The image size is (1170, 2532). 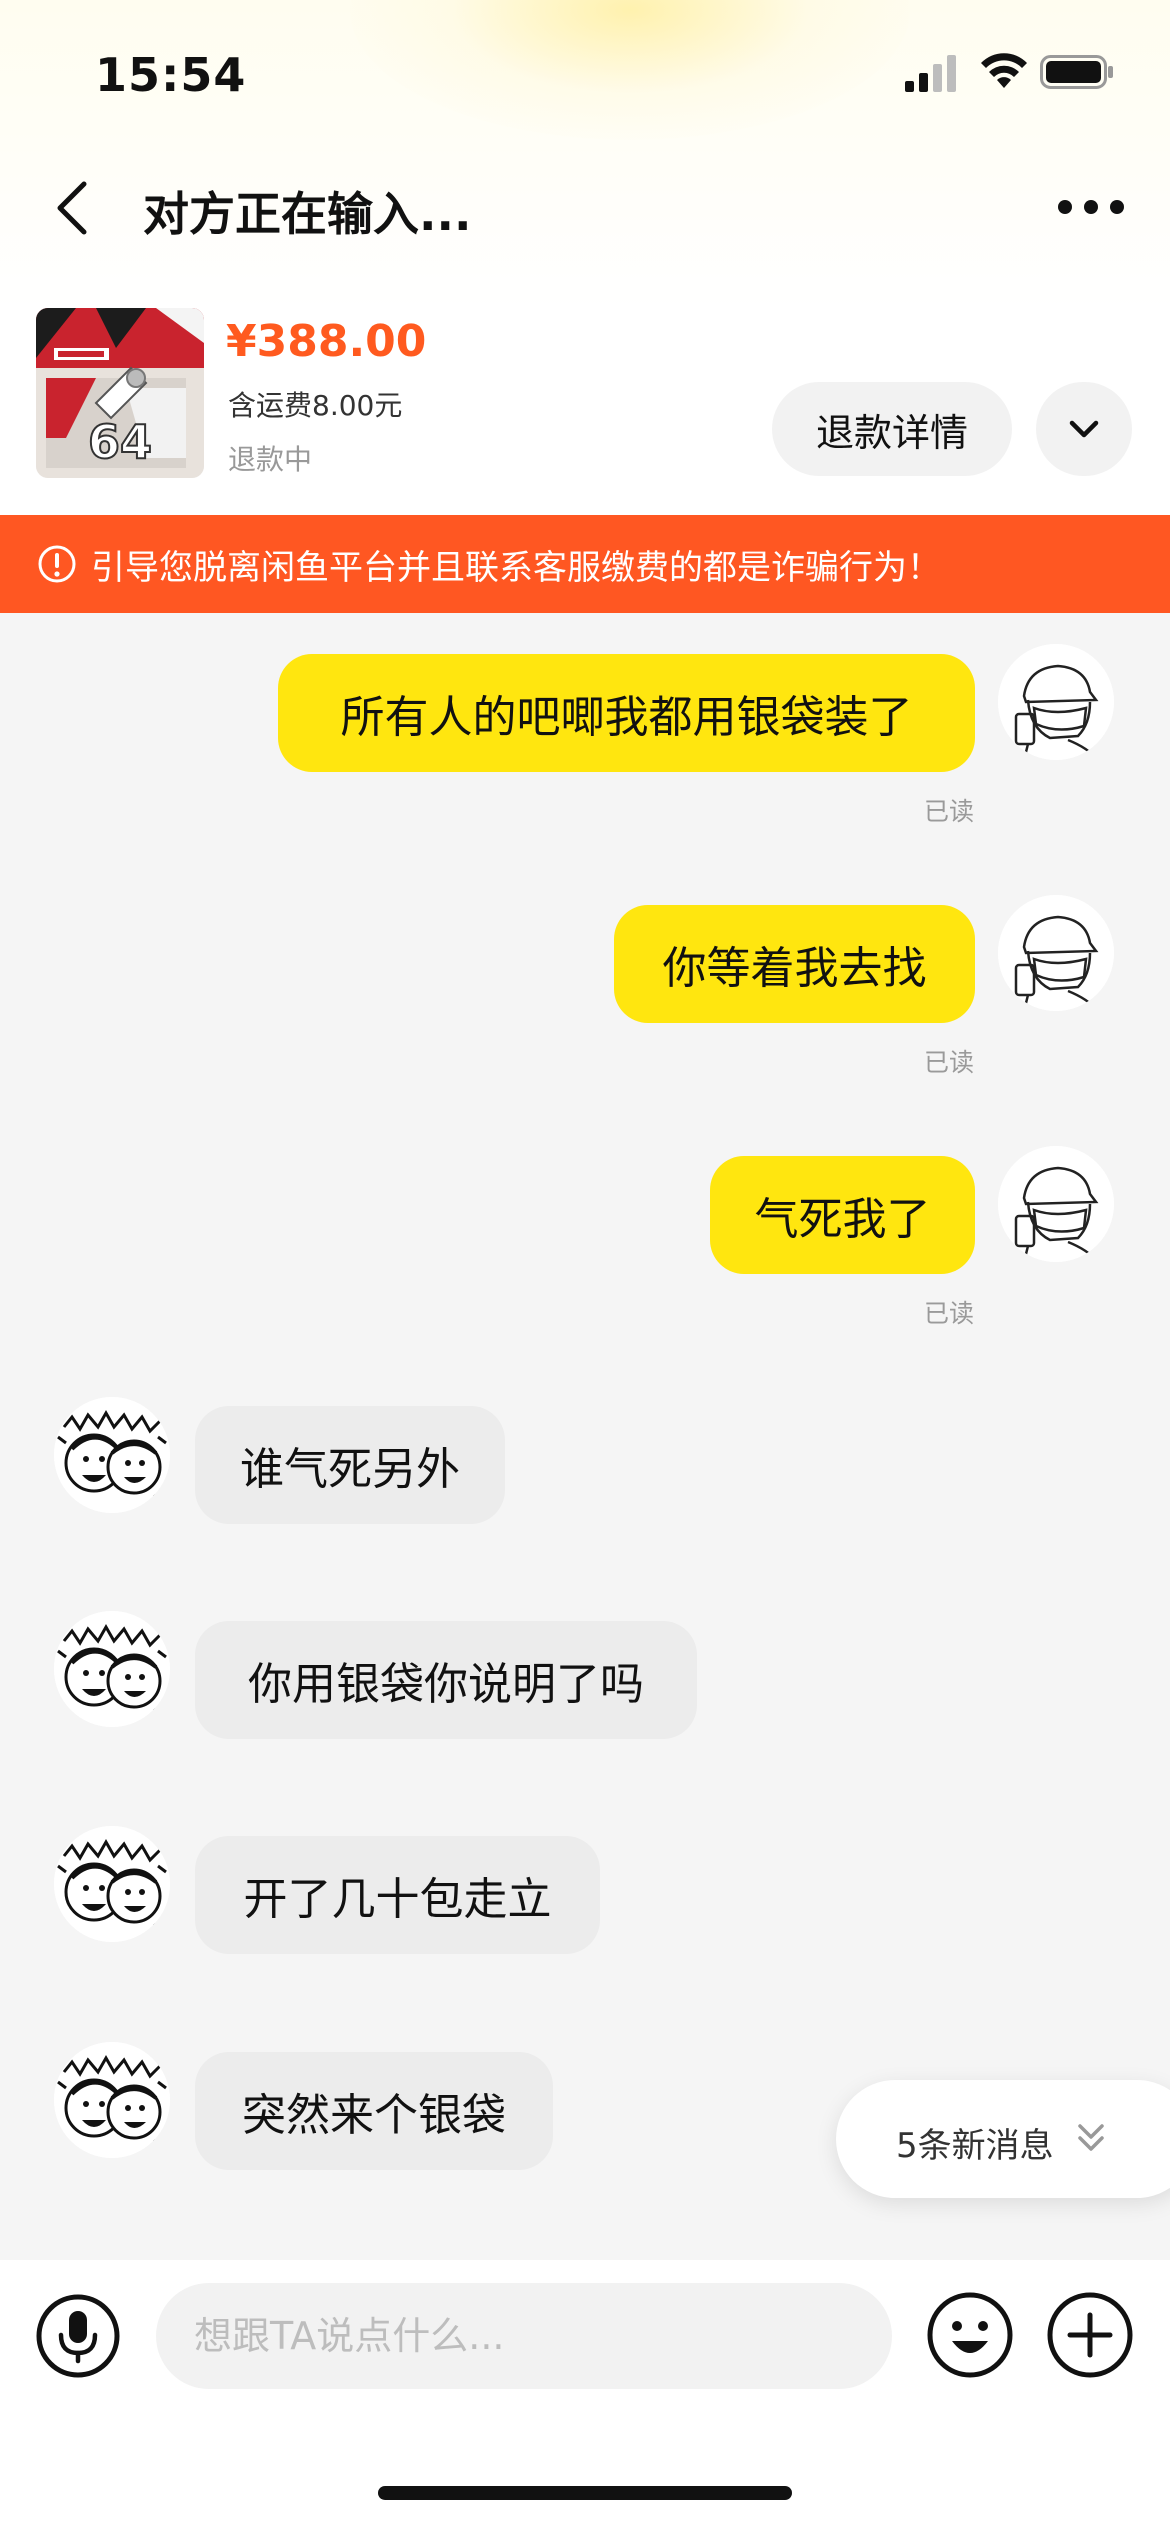 What do you see at coordinates (970, 2335) in the screenshot?
I see `emoji-icon` at bounding box center [970, 2335].